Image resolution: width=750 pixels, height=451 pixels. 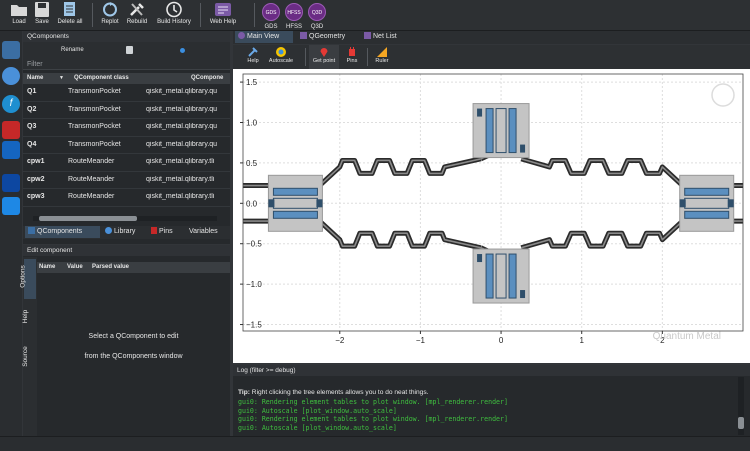 What do you see at coordinates (182, 50) in the screenshot?
I see `dot-icon` at bounding box center [182, 50].